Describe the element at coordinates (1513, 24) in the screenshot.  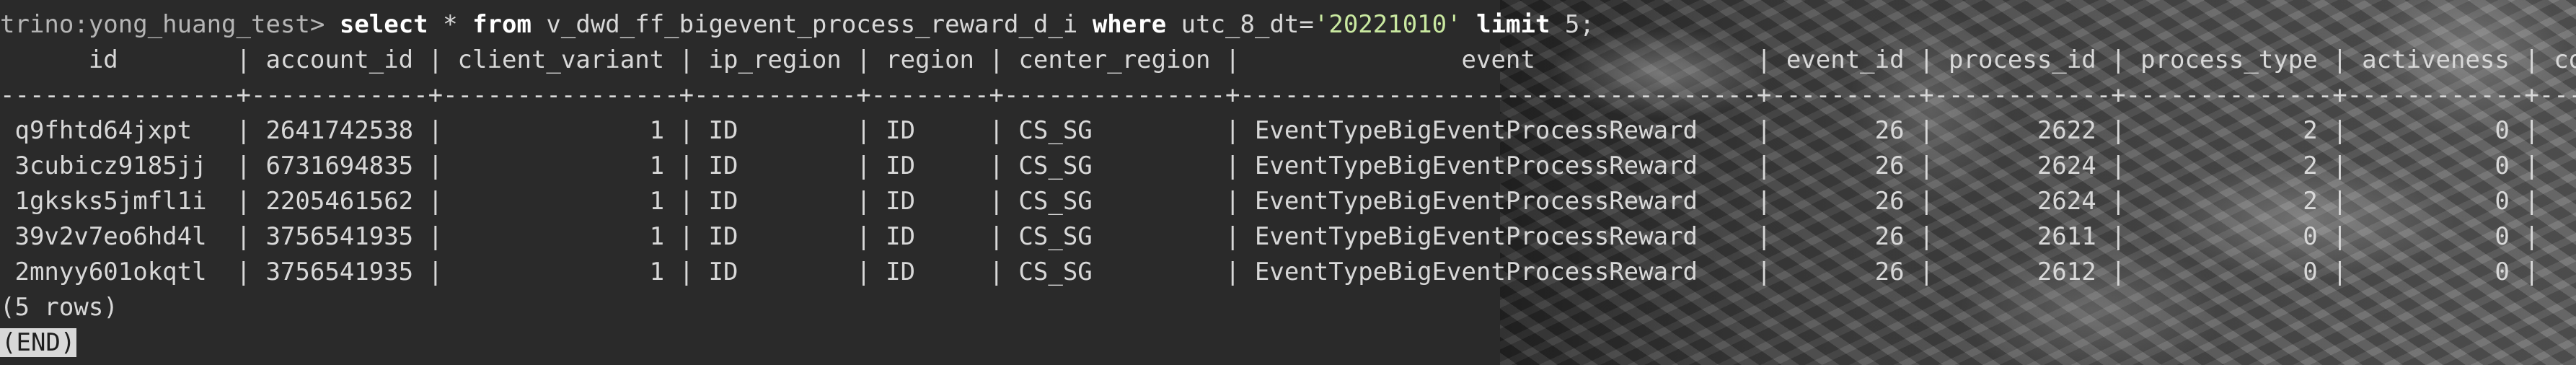
I see `sql-keyword-limit: limit` at that location.